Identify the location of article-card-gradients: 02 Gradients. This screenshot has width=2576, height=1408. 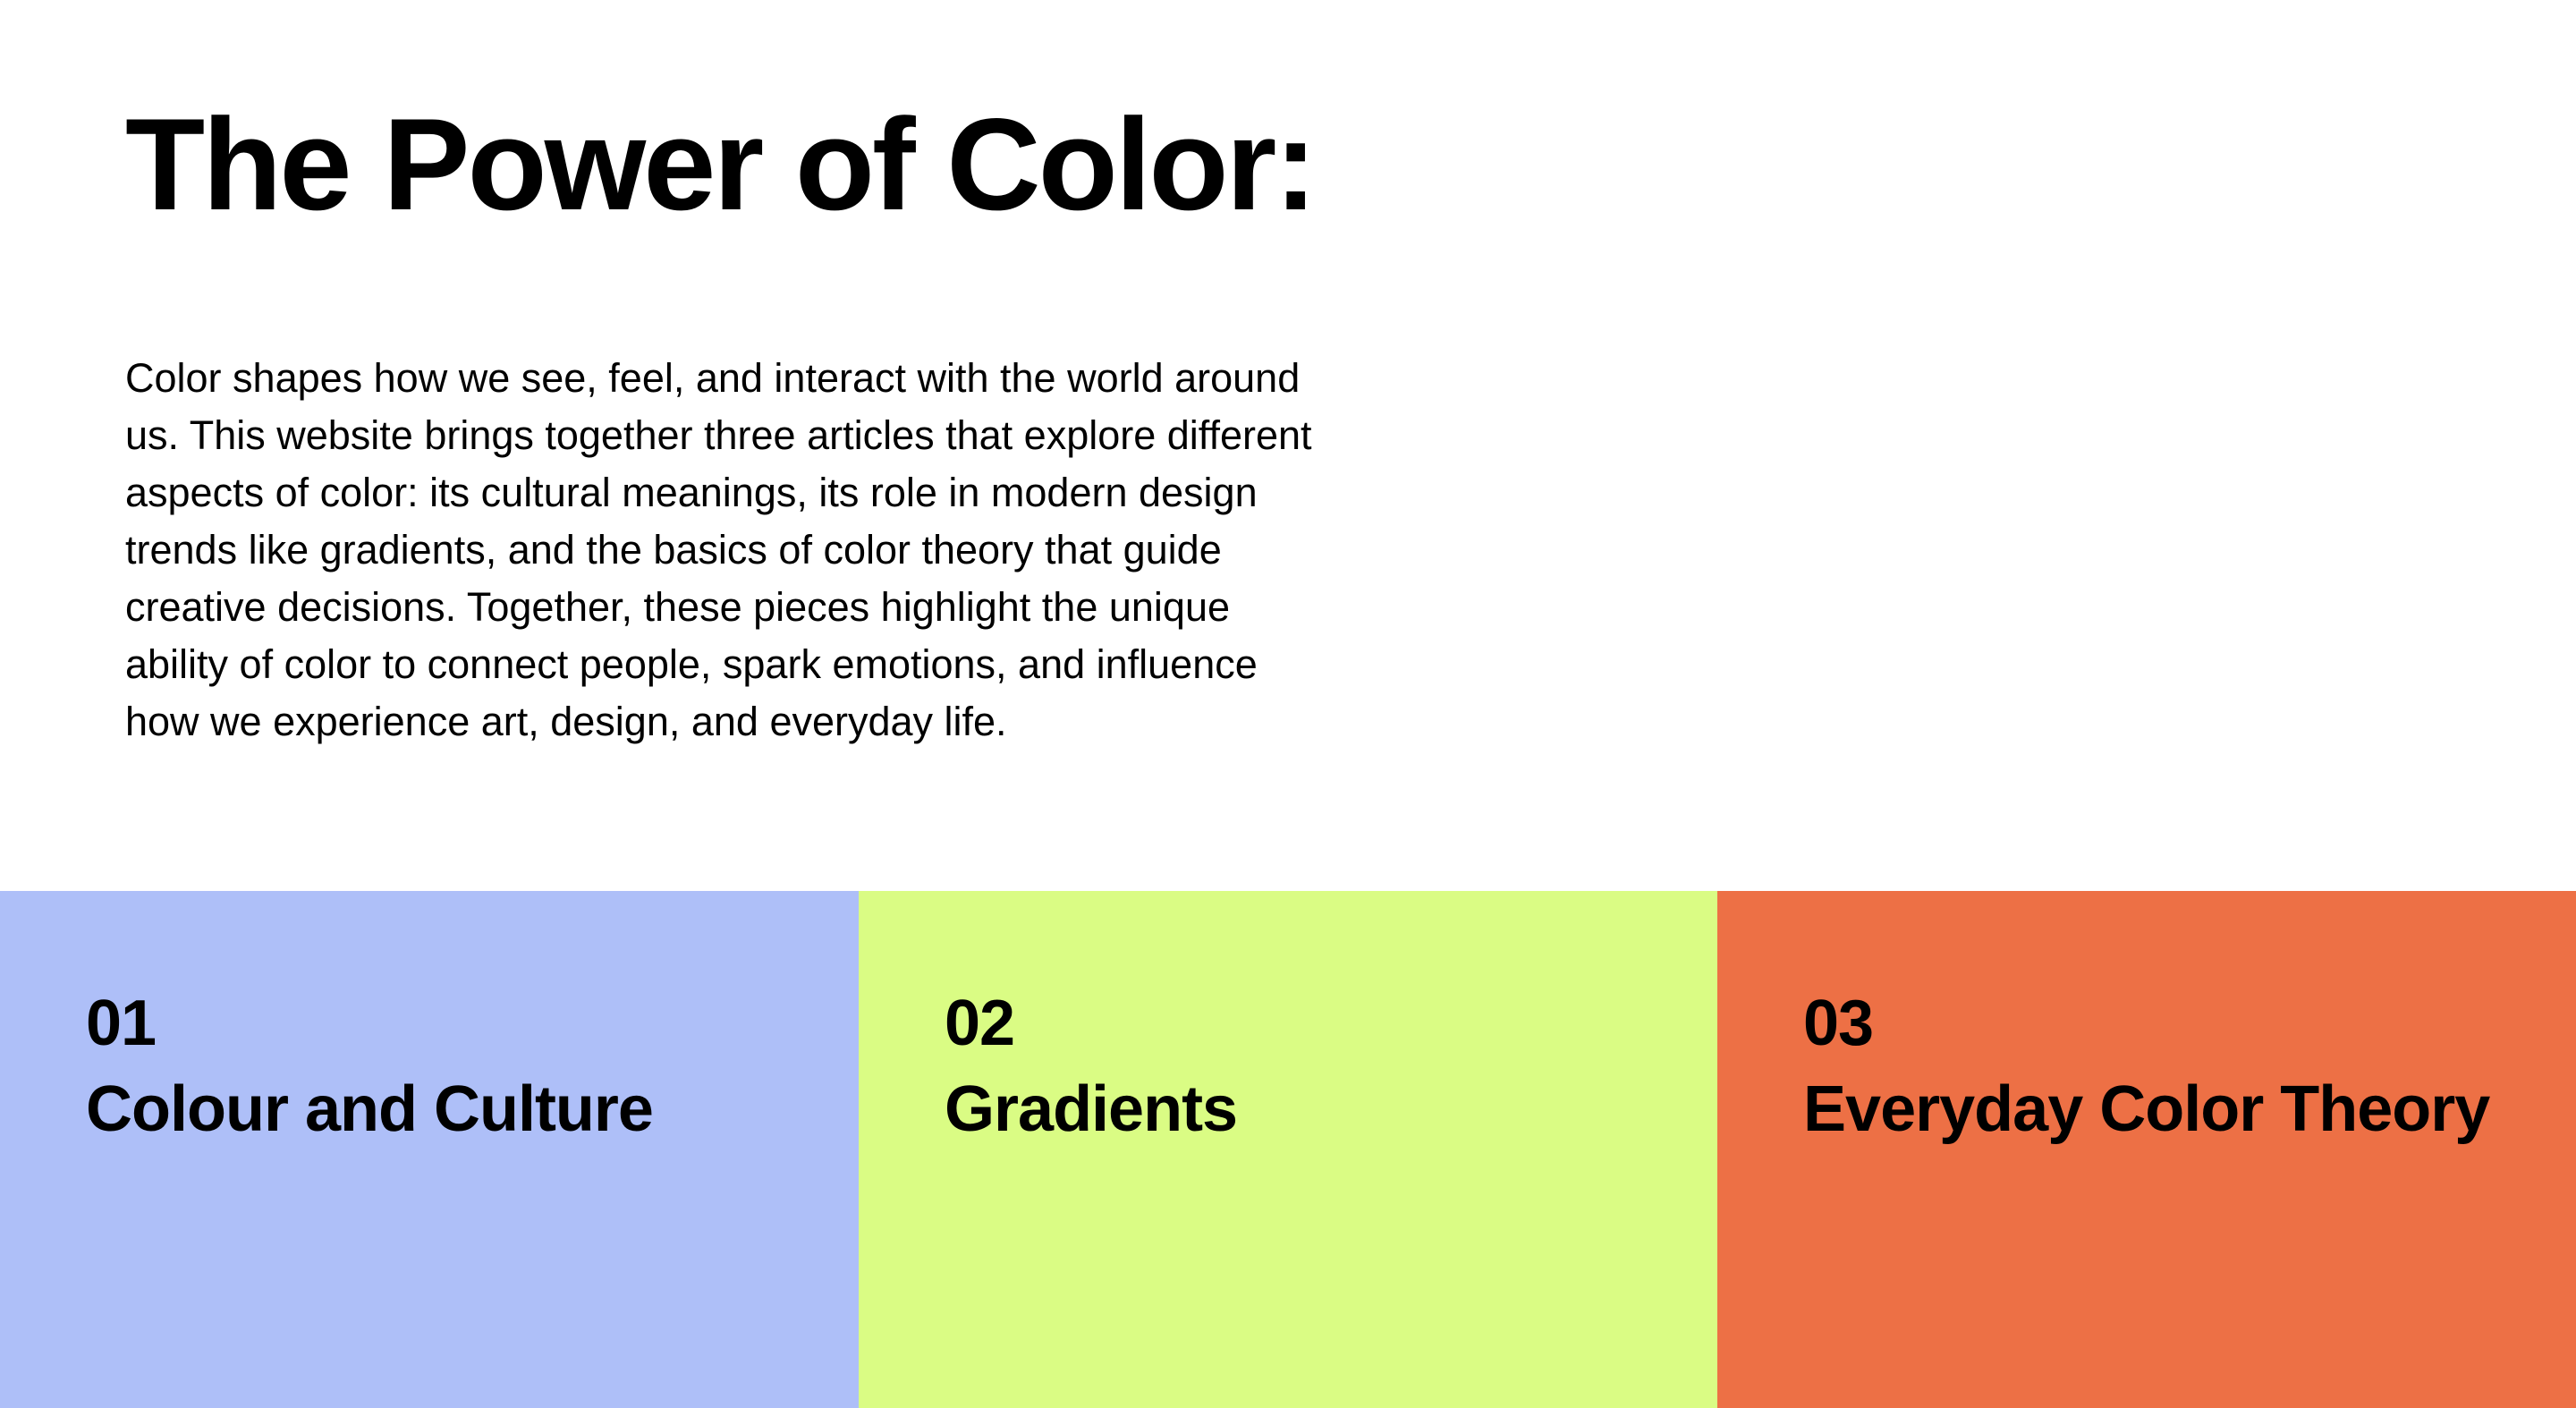
(1288, 1149).